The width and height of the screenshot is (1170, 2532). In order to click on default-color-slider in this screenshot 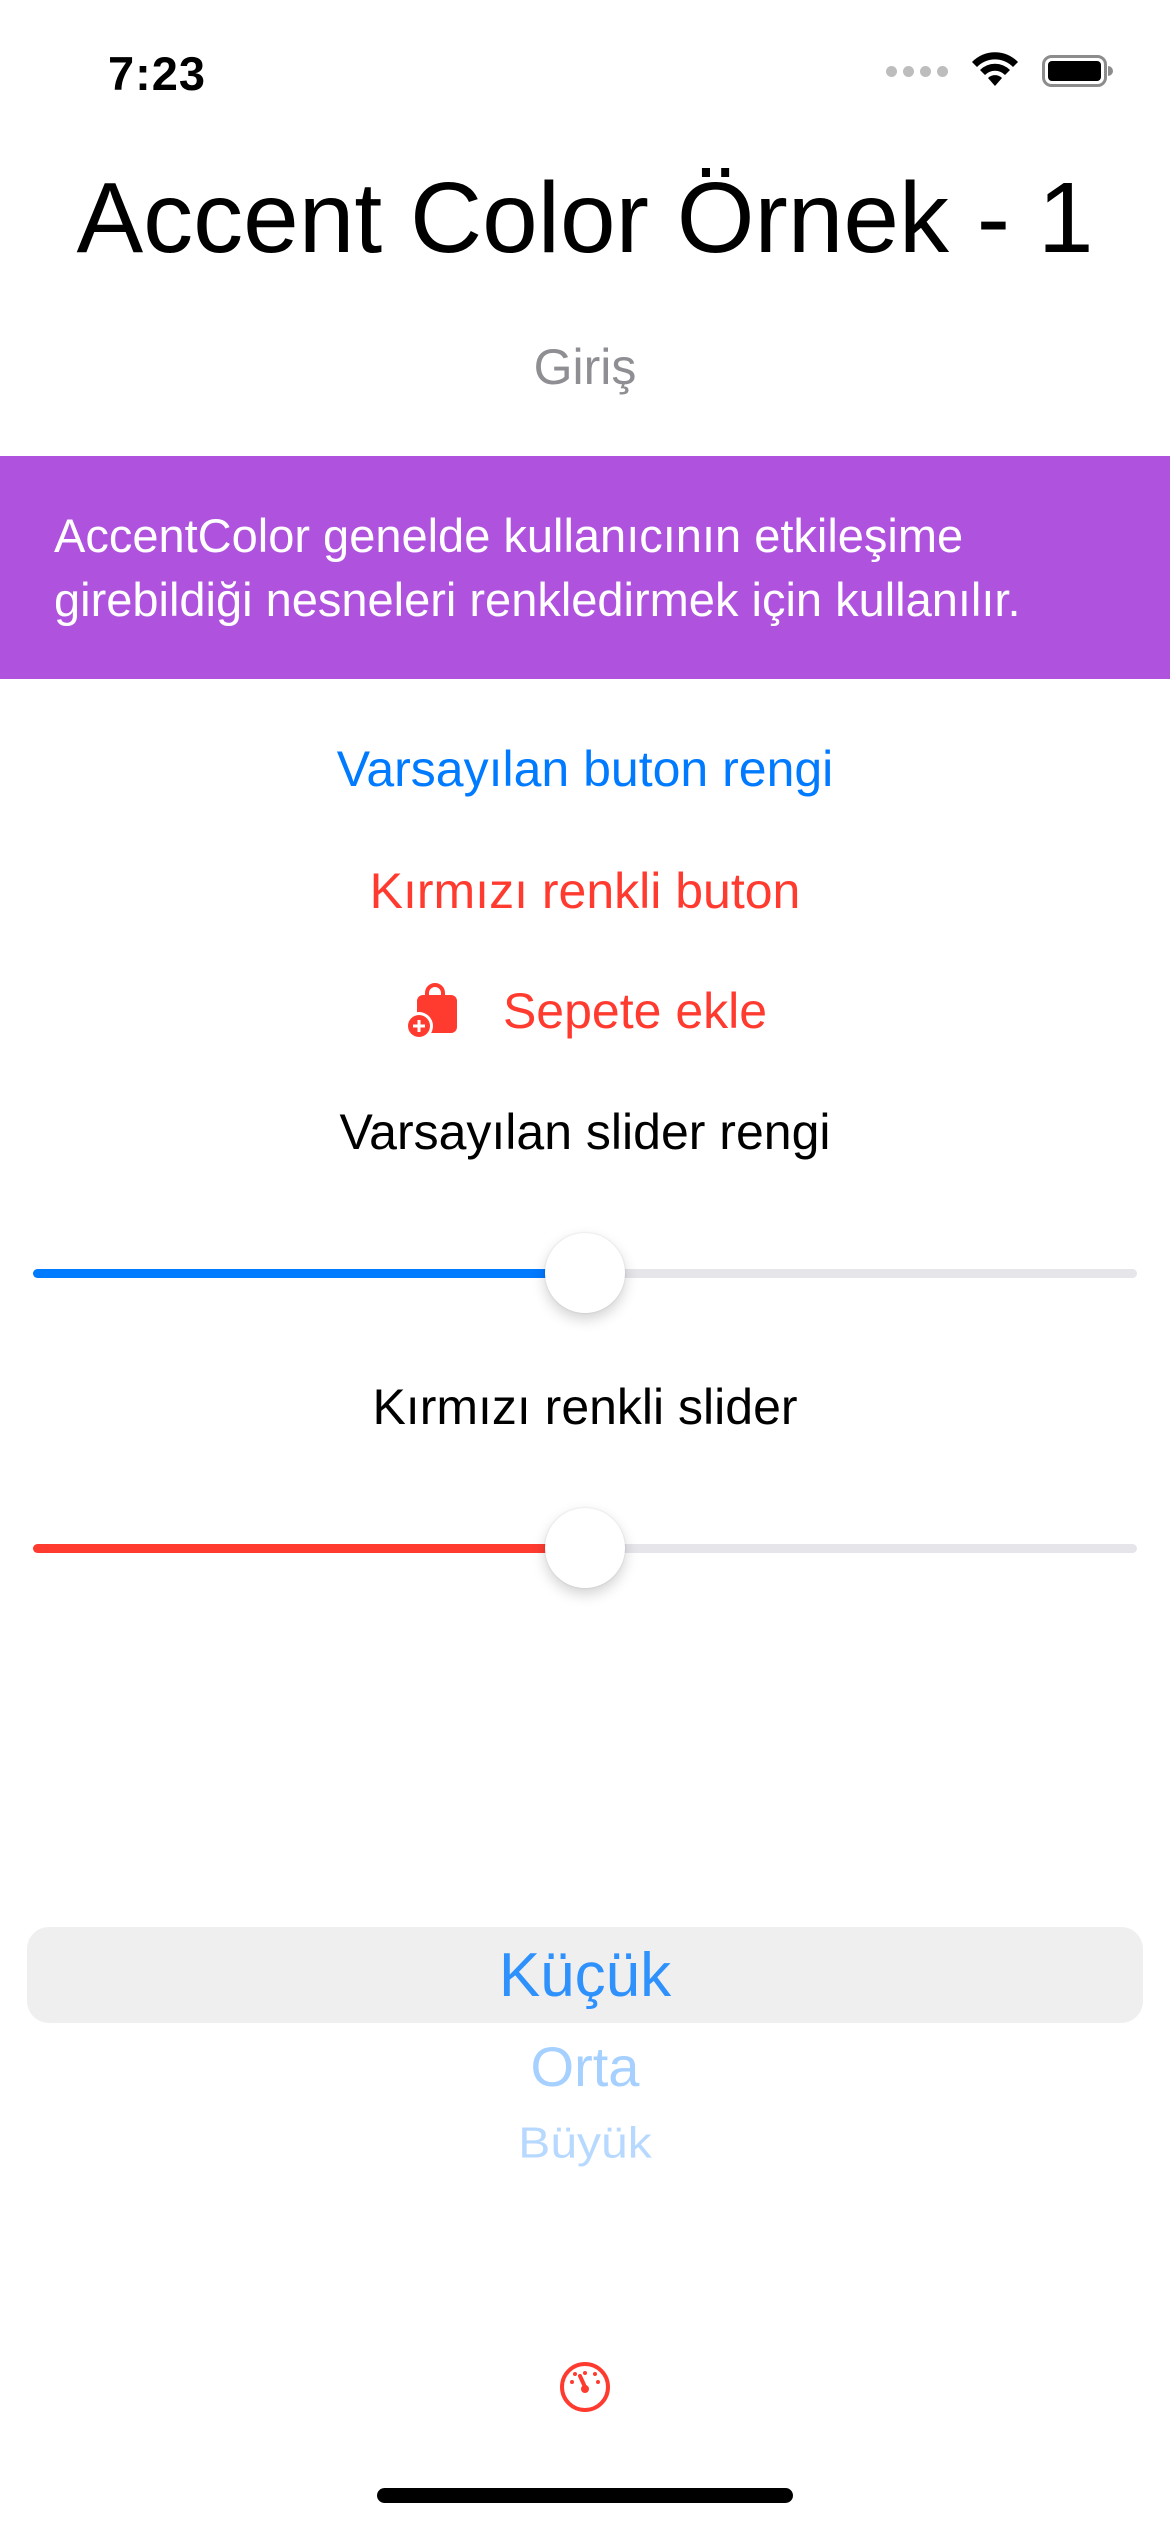, I will do `click(585, 1273)`.